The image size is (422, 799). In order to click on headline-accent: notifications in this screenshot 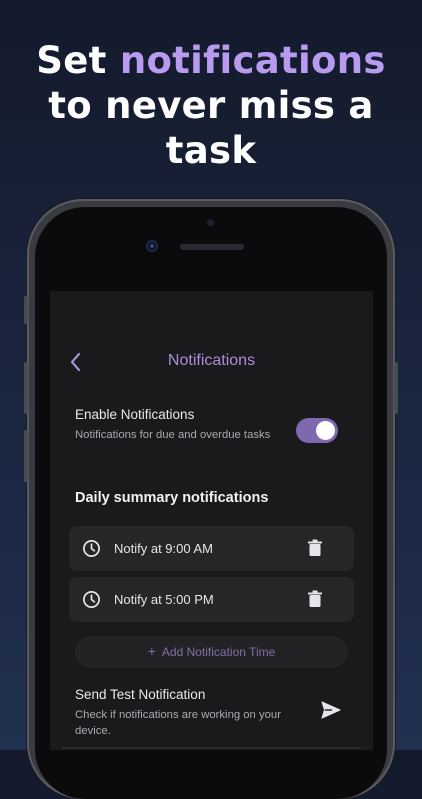, I will do `click(252, 60)`.